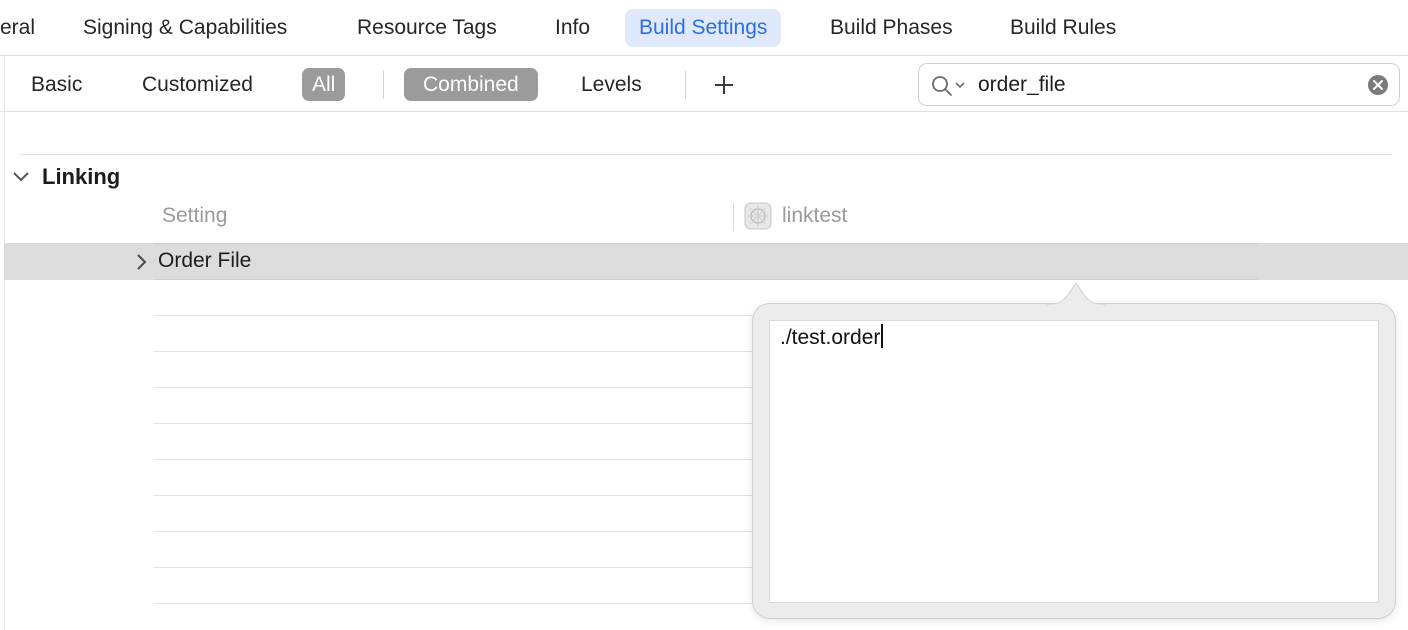  I want to click on add-setting-button, so click(724, 84).